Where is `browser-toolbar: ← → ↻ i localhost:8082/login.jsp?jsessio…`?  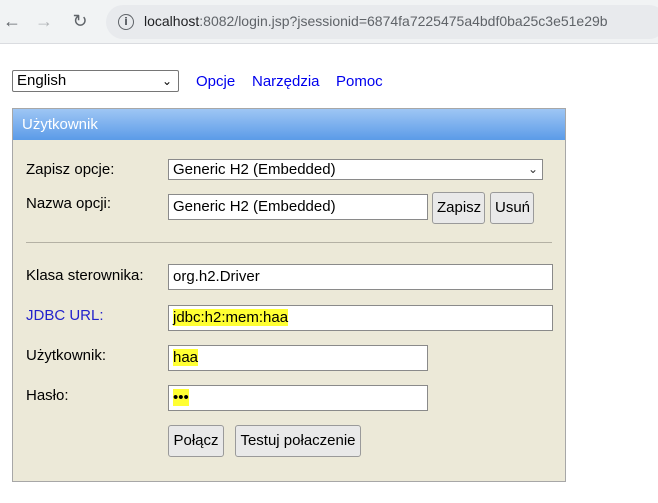 browser-toolbar: ← → ↻ i localhost:8082/login.jsp?jsessio… is located at coordinates (329, 22).